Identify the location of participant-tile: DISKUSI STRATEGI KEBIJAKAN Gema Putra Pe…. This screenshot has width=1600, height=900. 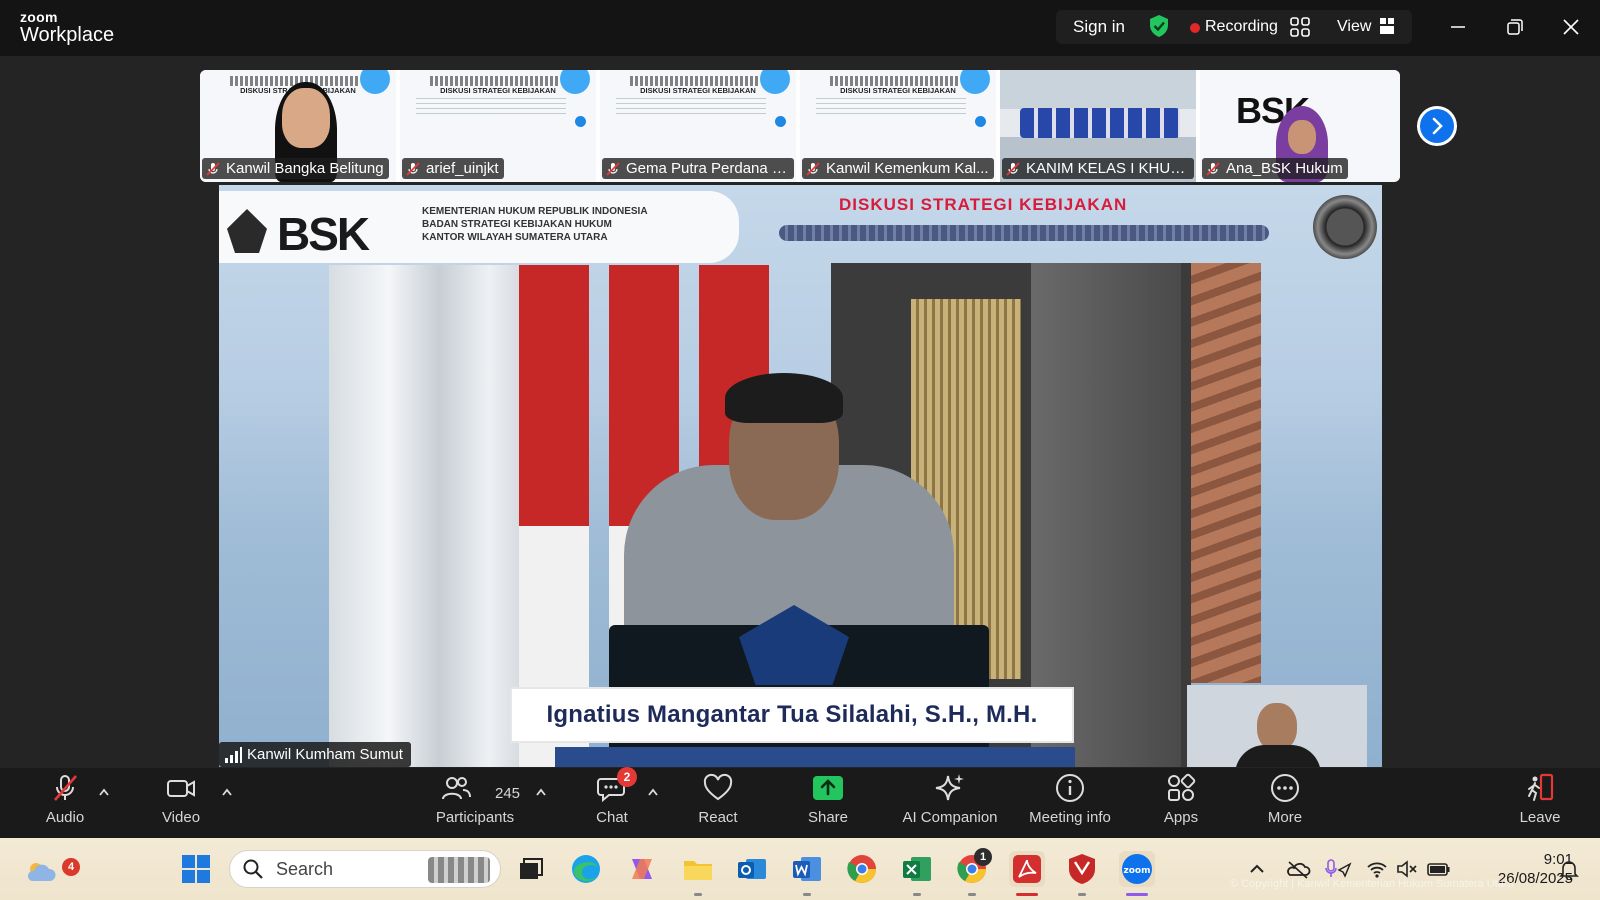
(699, 126).